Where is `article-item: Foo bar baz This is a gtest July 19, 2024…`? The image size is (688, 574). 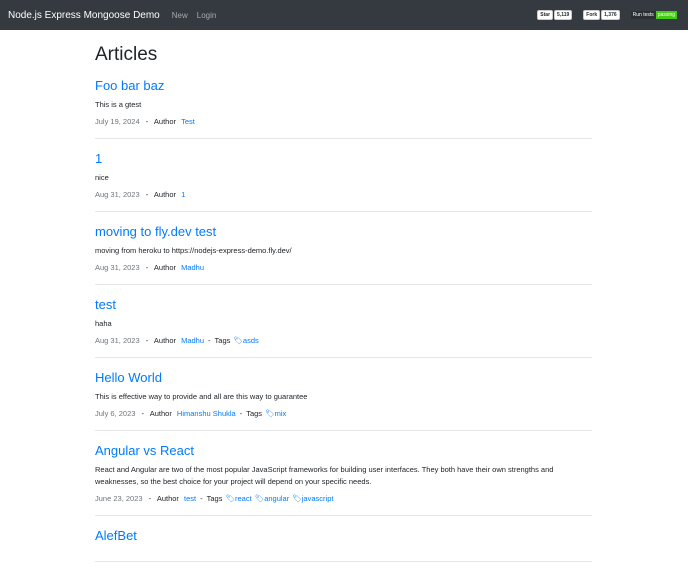 article-item: Foo bar baz This is a gtest July 19, 2024… is located at coordinates (343, 108).